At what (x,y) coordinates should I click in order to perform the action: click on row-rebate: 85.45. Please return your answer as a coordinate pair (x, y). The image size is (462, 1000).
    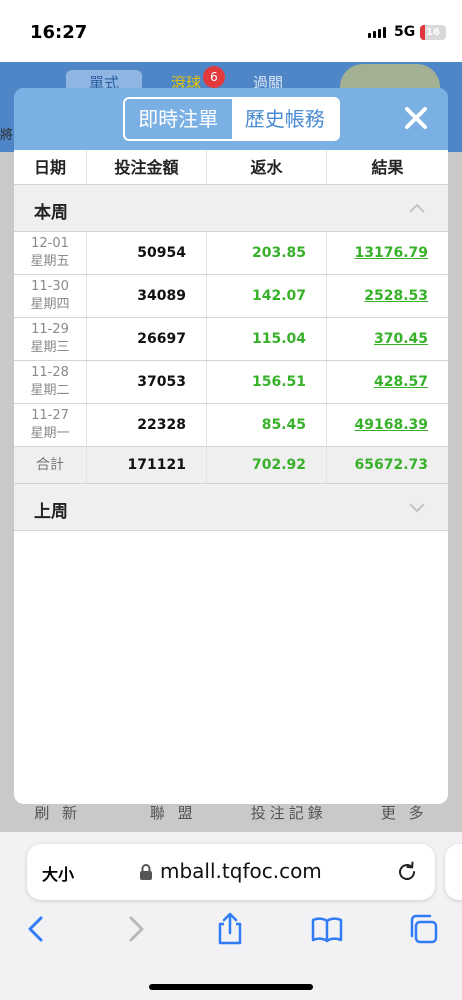
    Looking at the image, I should click on (267, 425).